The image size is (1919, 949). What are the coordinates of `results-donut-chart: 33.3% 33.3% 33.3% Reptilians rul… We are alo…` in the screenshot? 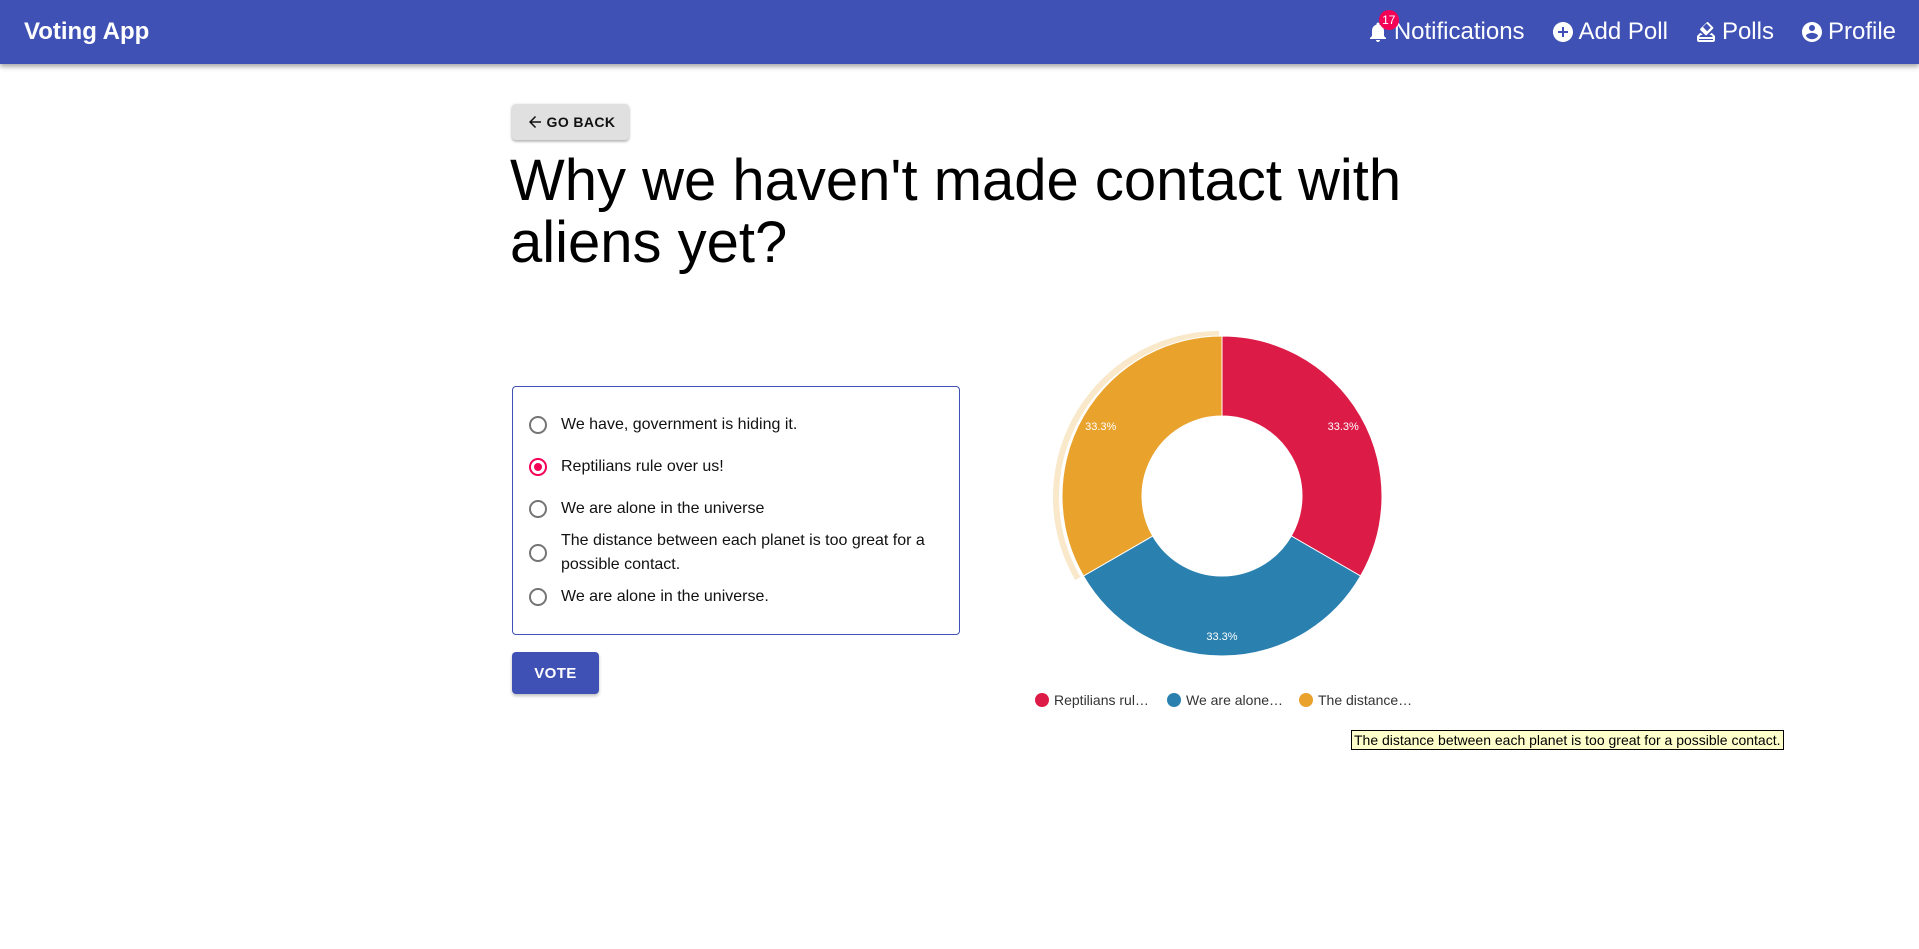 It's located at (1223, 519).